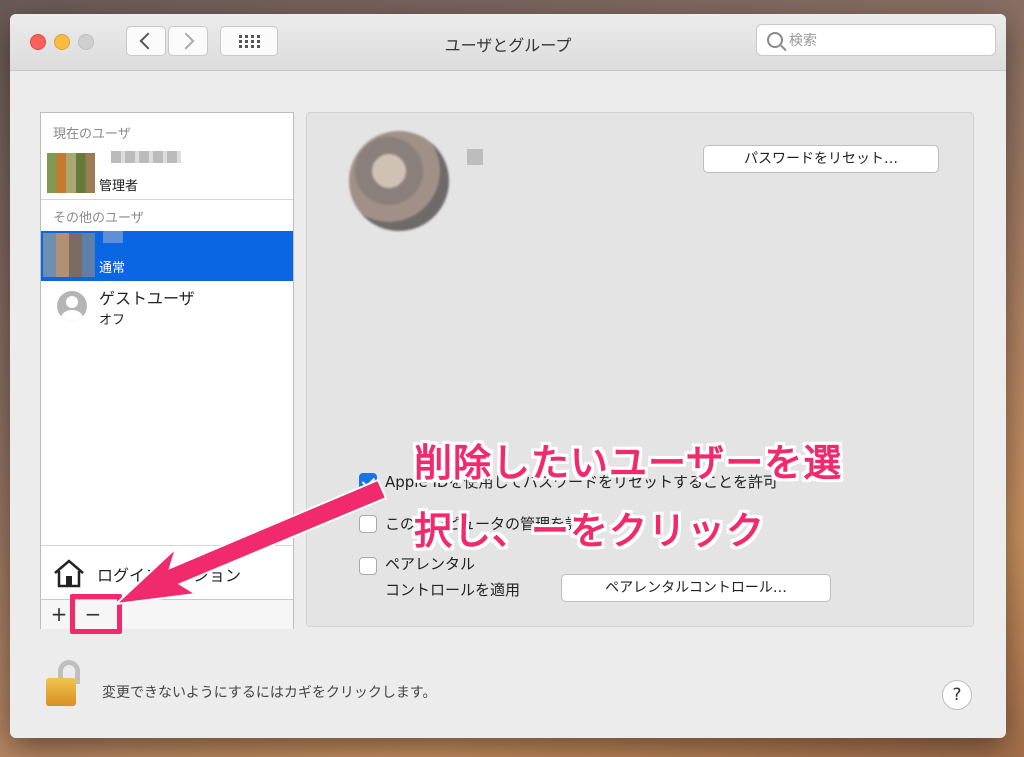  I want to click on login-options-label: ログインオプション, so click(169, 575).